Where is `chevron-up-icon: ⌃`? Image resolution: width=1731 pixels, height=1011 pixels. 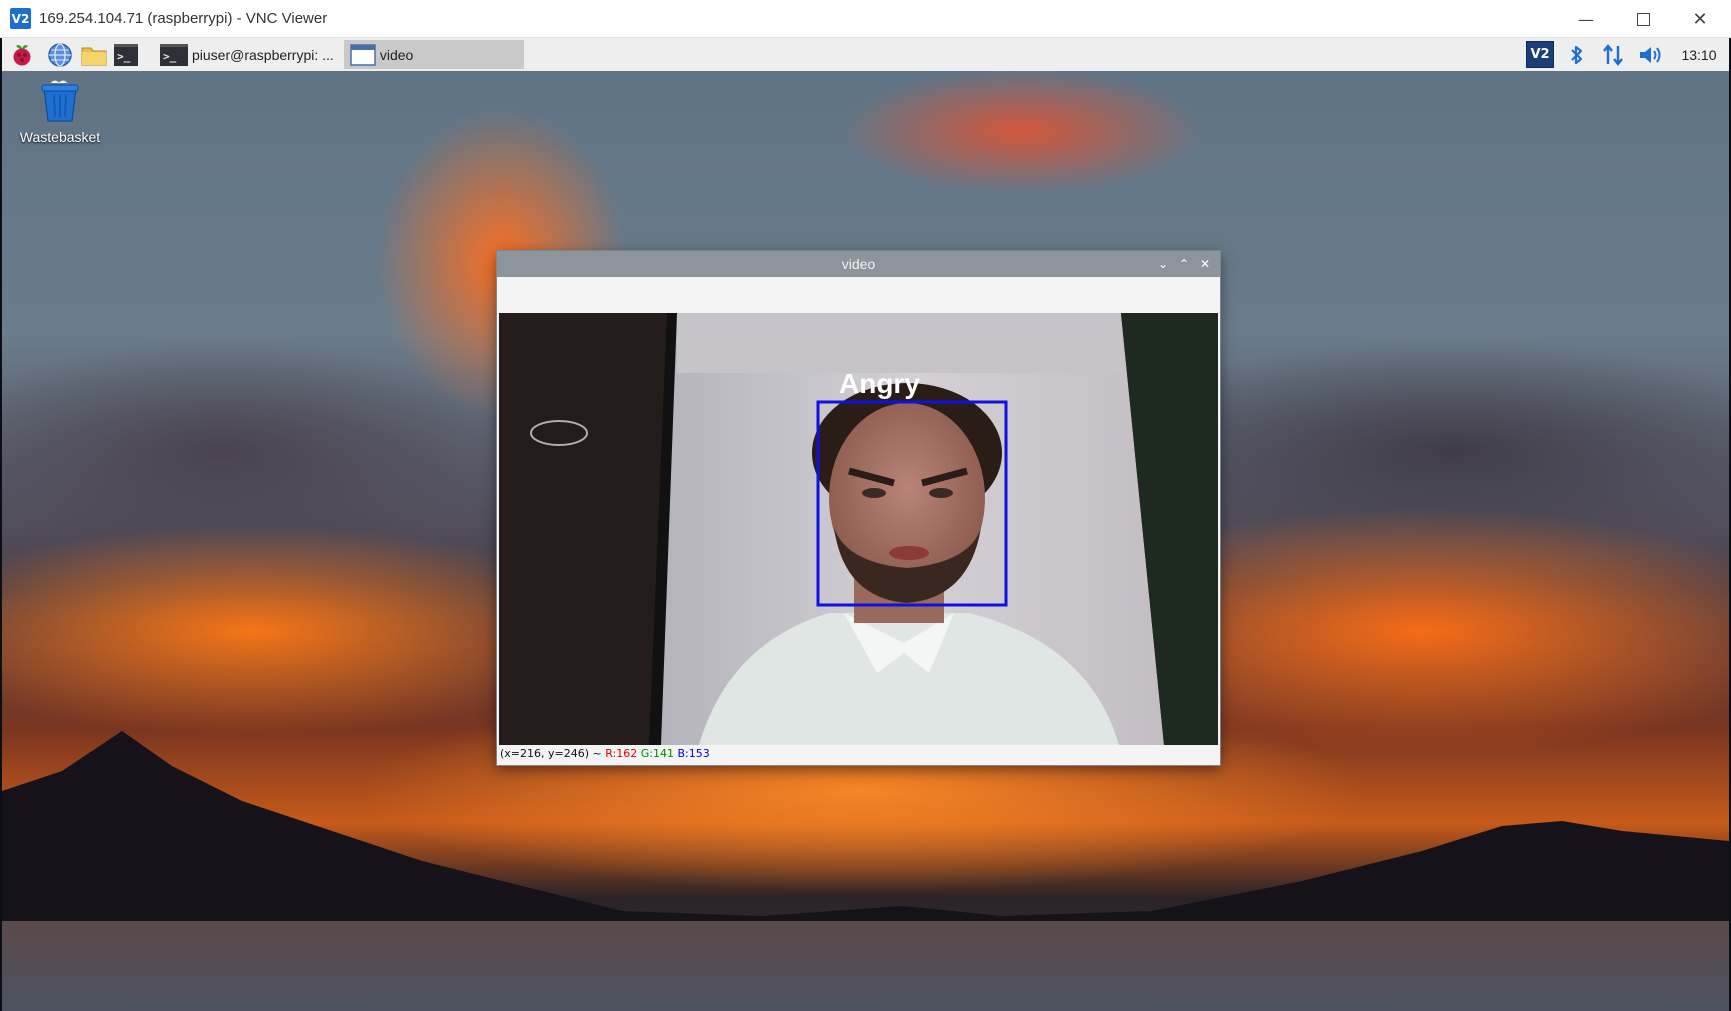
chevron-up-icon: ⌃ is located at coordinates (1184, 264).